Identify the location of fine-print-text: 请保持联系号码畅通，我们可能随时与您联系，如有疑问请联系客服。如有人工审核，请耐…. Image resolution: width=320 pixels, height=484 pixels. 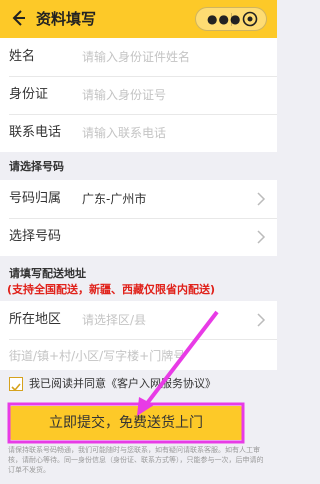
(136, 460).